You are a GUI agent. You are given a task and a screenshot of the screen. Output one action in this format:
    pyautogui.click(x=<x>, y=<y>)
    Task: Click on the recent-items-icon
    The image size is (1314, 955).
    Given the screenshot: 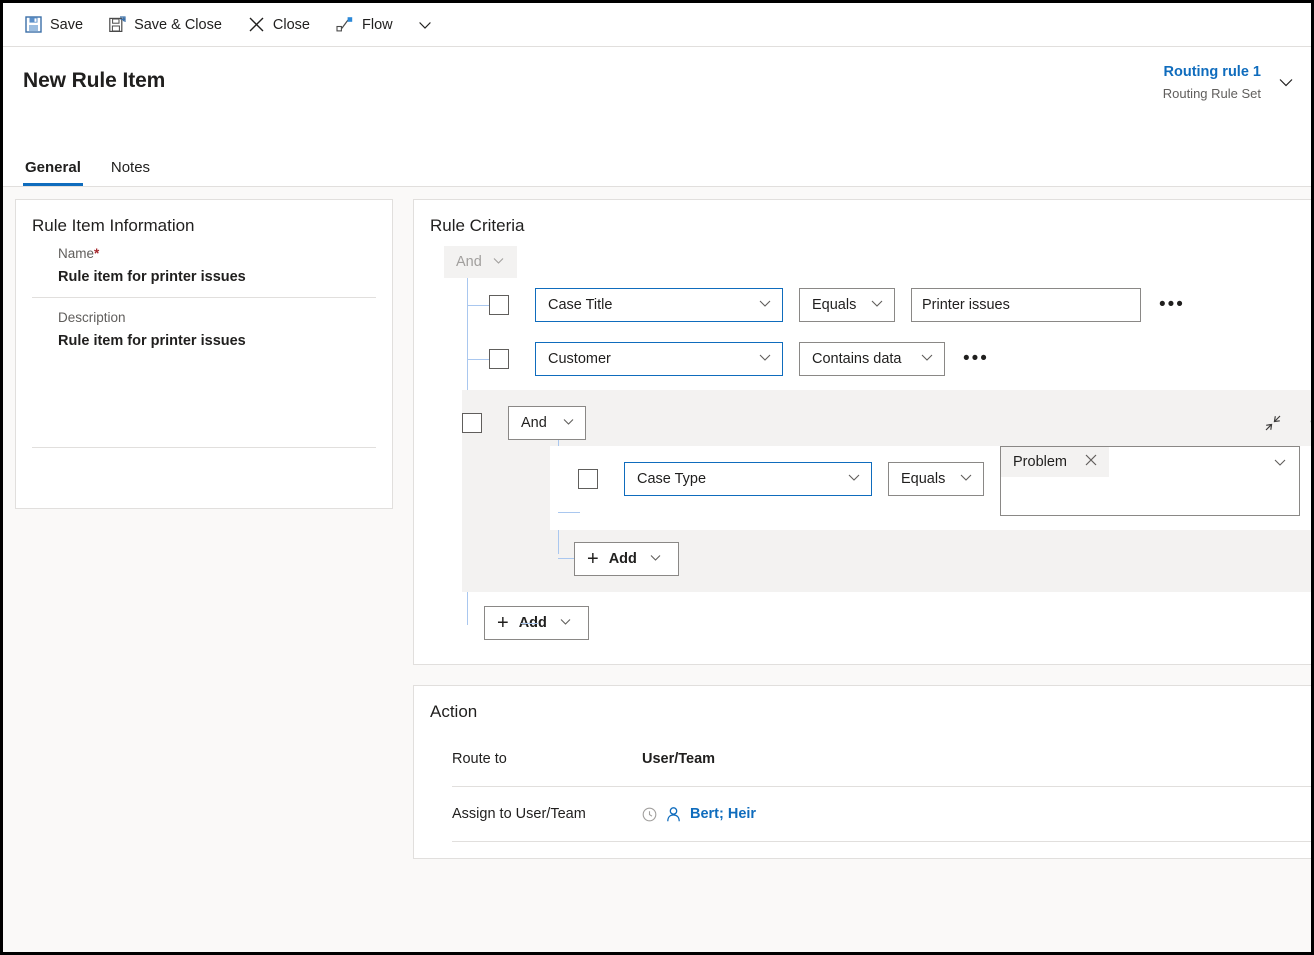 What is the action you would take?
    pyautogui.click(x=649, y=814)
    